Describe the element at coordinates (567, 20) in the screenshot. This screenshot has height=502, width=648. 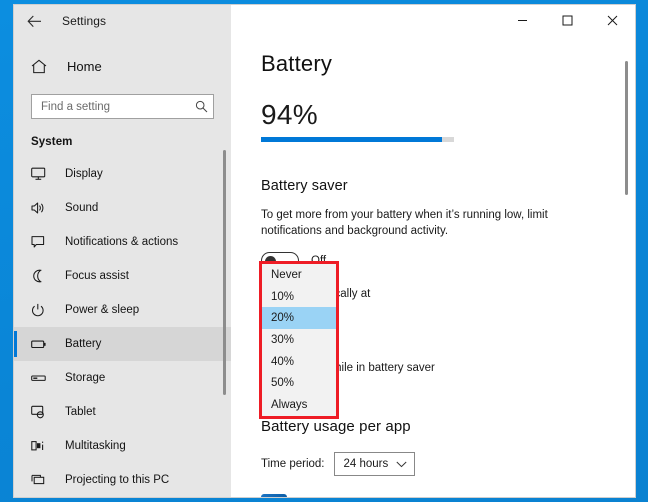
I see `maximize-button` at that location.